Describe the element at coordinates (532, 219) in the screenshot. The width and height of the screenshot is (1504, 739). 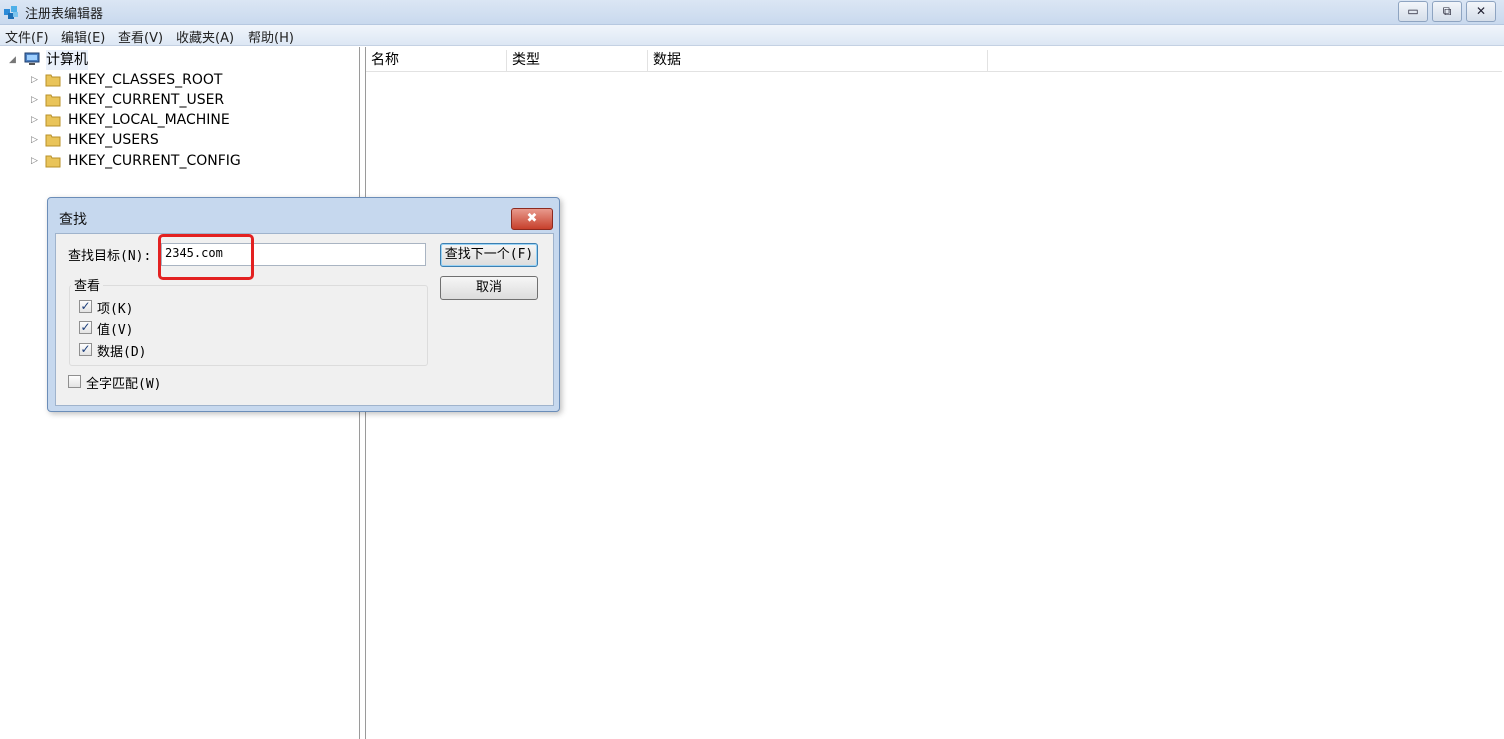
I see `dialog-close-button: ✖` at that location.